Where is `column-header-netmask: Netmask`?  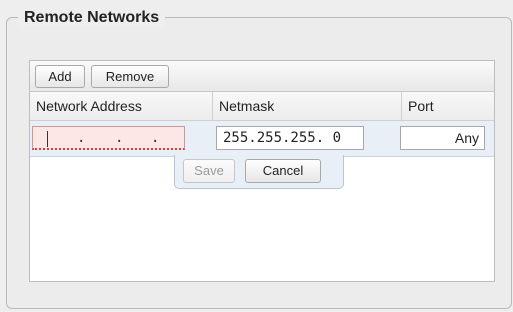
column-header-netmask: Netmask is located at coordinates (307, 106).